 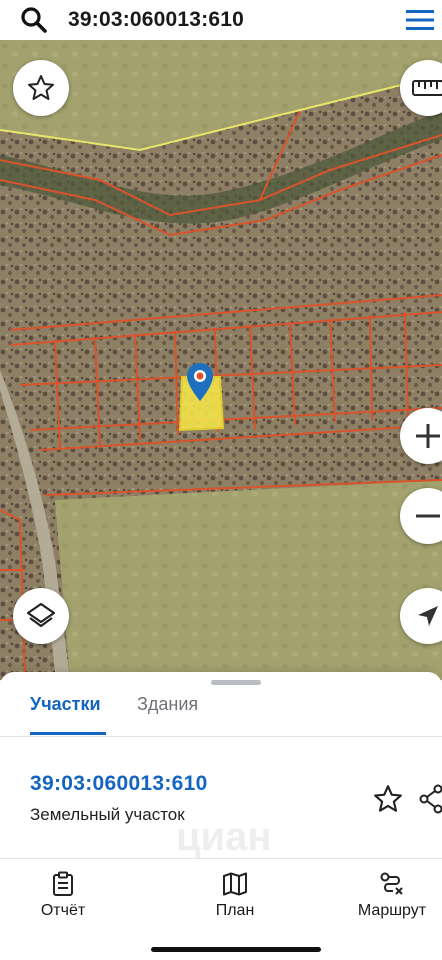 I want to click on active-tab-indicator, so click(x=68, y=733).